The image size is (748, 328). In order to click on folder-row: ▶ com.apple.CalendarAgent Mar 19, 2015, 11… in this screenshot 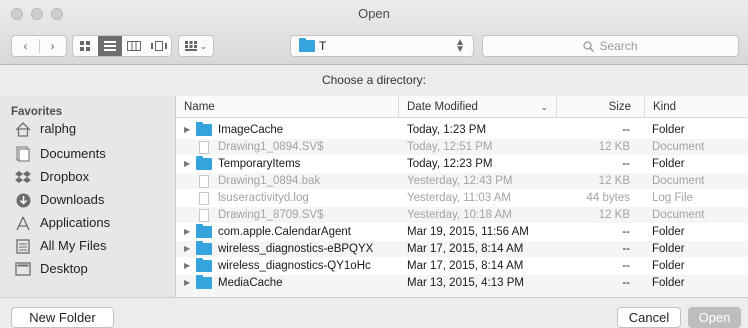, I will do `click(462, 232)`.